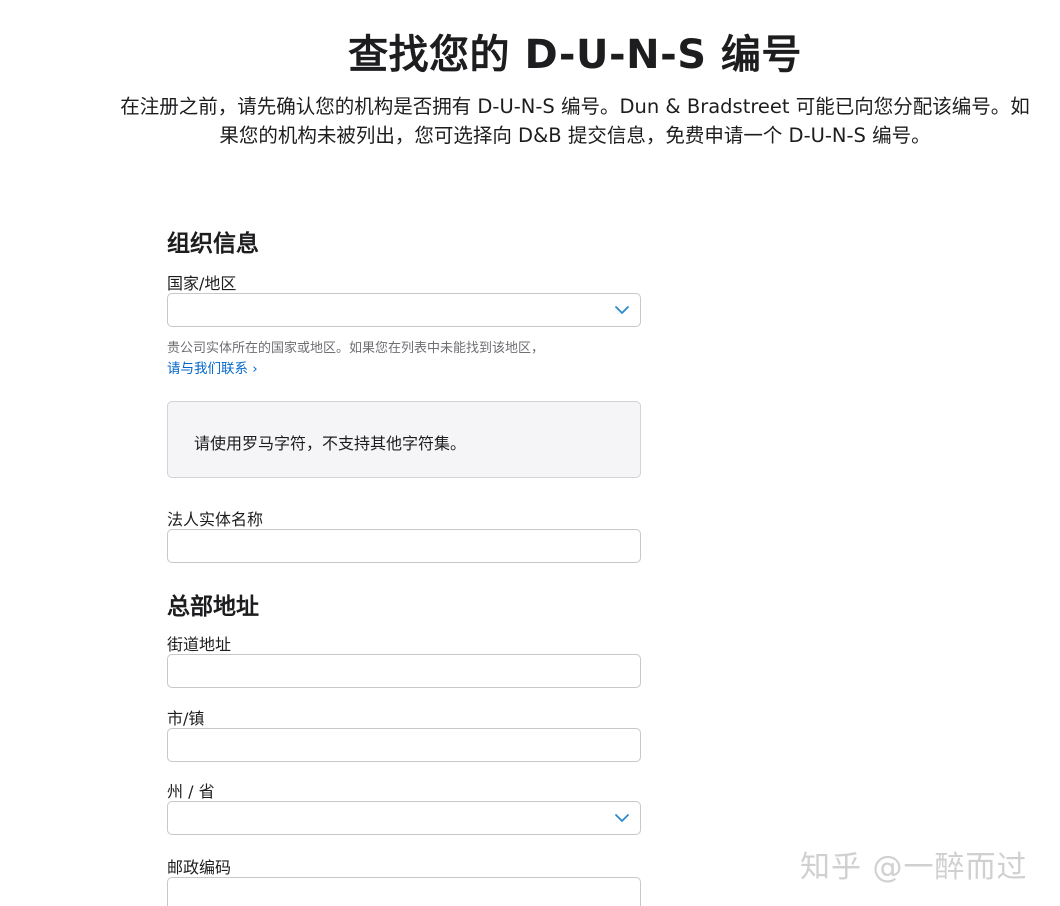 This screenshot has height=906, width=1060. What do you see at coordinates (213, 244) in the screenshot?
I see `org-section-title: 组织信息` at bounding box center [213, 244].